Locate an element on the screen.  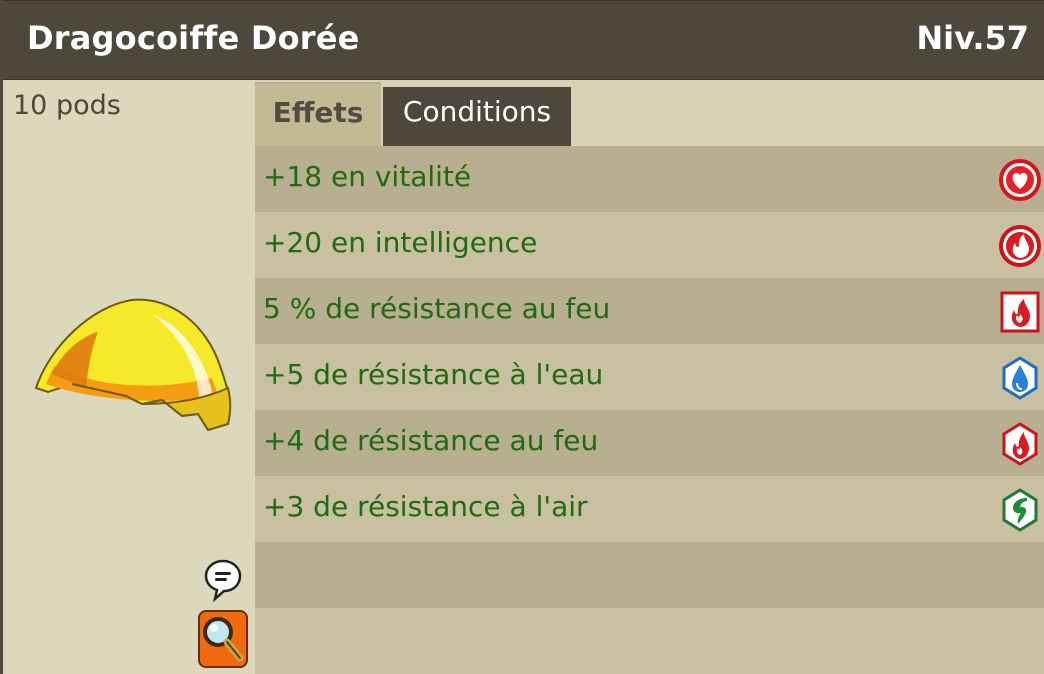
magnifier-icon is located at coordinates (223, 639).